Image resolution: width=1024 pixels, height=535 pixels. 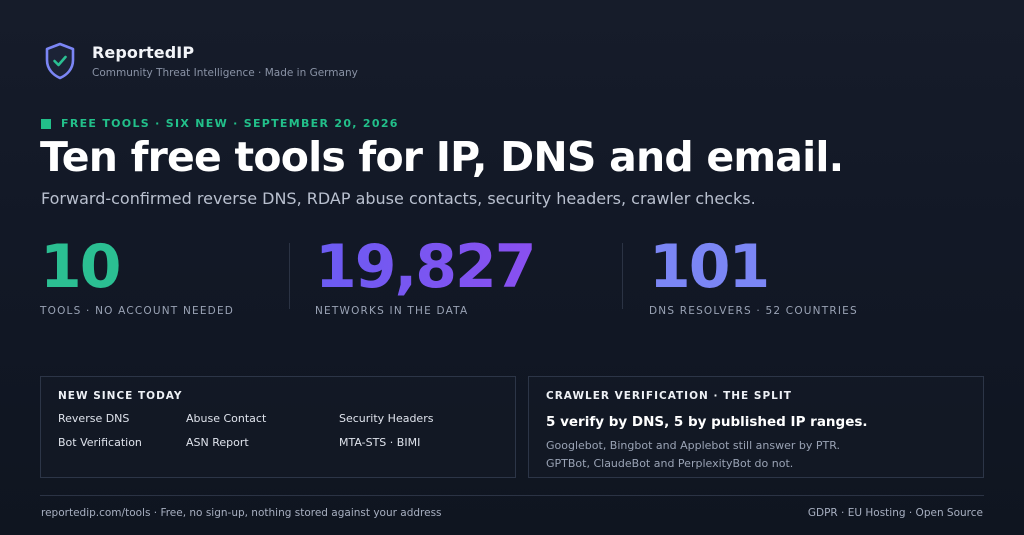 What do you see at coordinates (81, 267) in the screenshot?
I see `stat-value: 10` at bounding box center [81, 267].